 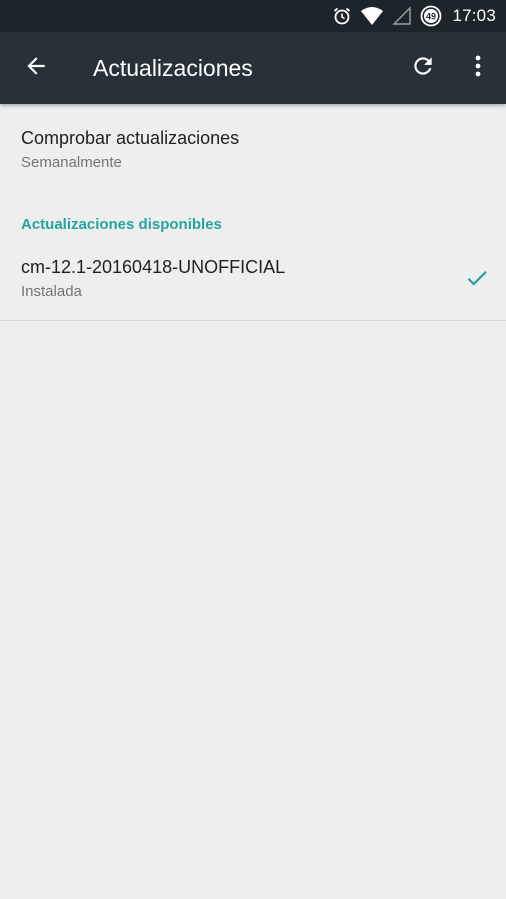 What do you see at coordinates (173, 68) in the screenshot?
I see `page-title: Actualizaciones` at bounding box center [173, 68].